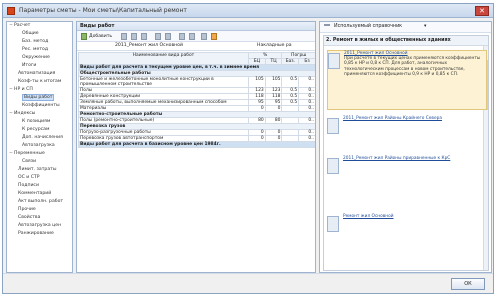  I want to click on tree-item: −Индексы, so click(39, 114).